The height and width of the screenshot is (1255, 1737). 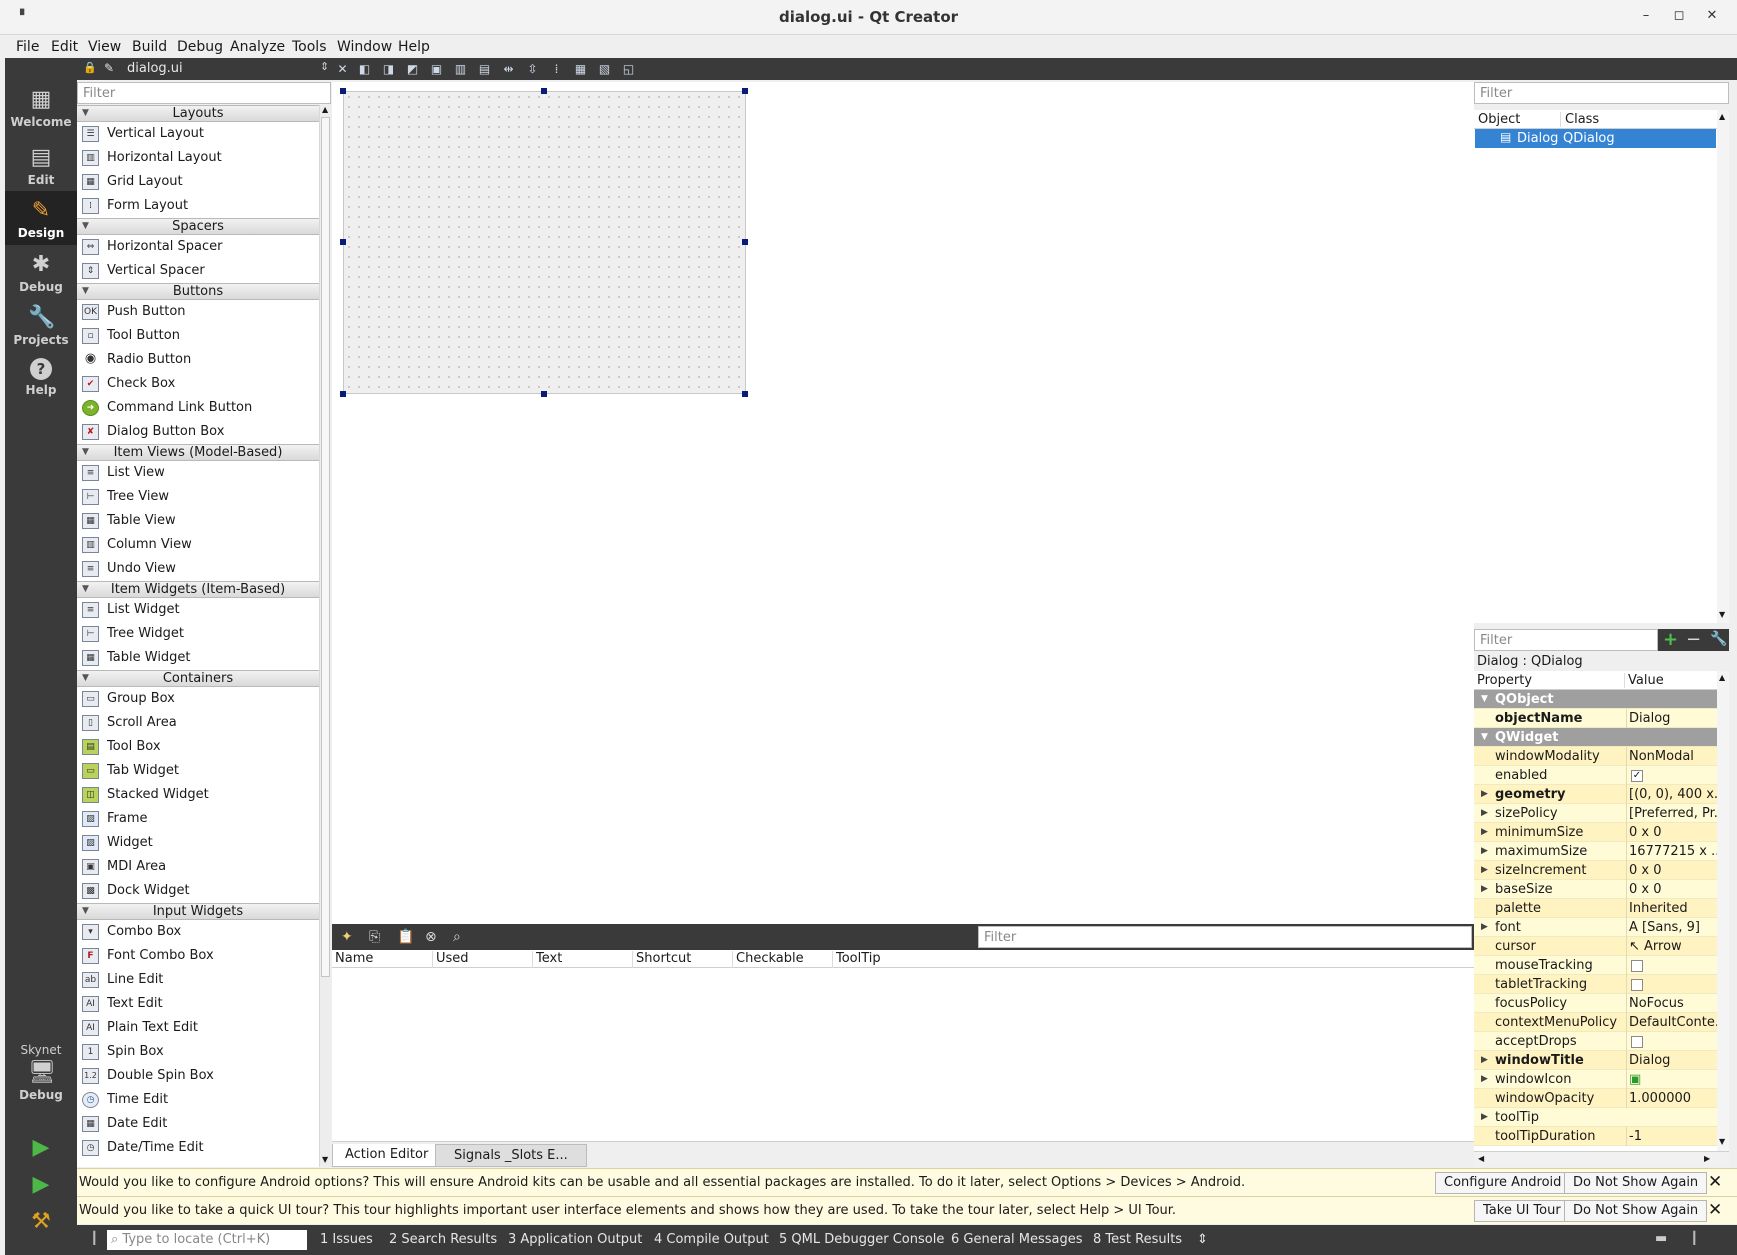 I want to click on mode-debug: ✱ Debug, so click(x=41, y=274).